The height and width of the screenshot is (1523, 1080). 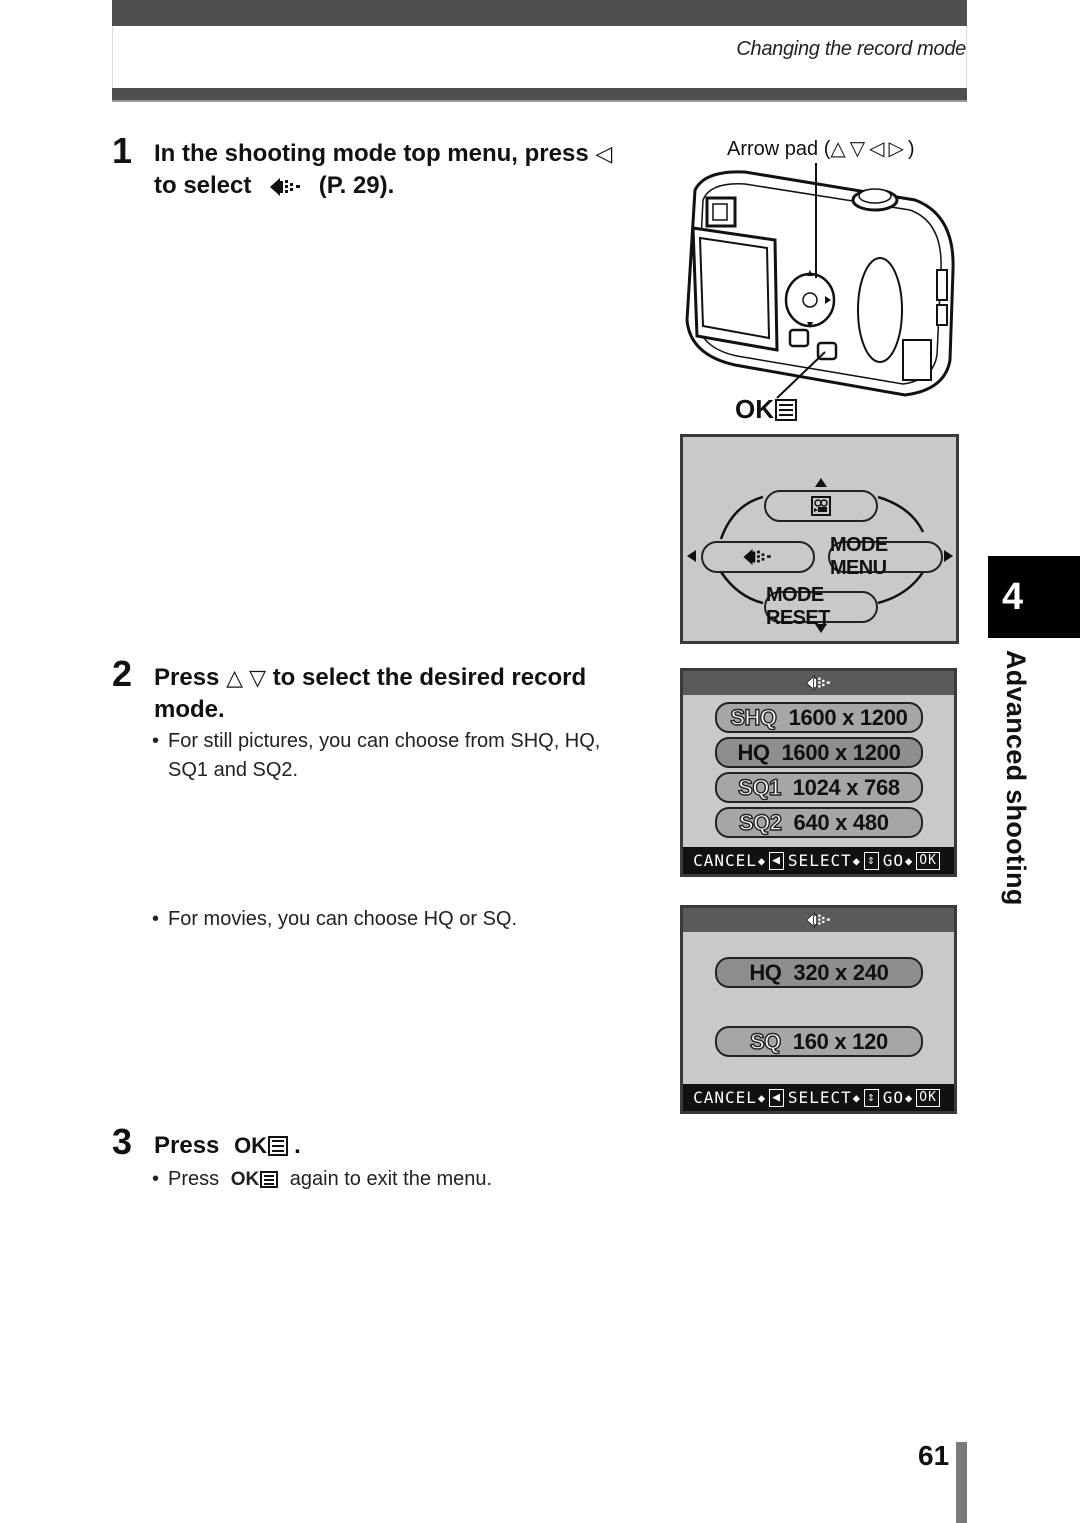 What do you see at coordinates (343, 919) in the screenshot?
I see `bullet-text: For movies, you can choose HQ or SQ.` at bounding box center [343, 919].